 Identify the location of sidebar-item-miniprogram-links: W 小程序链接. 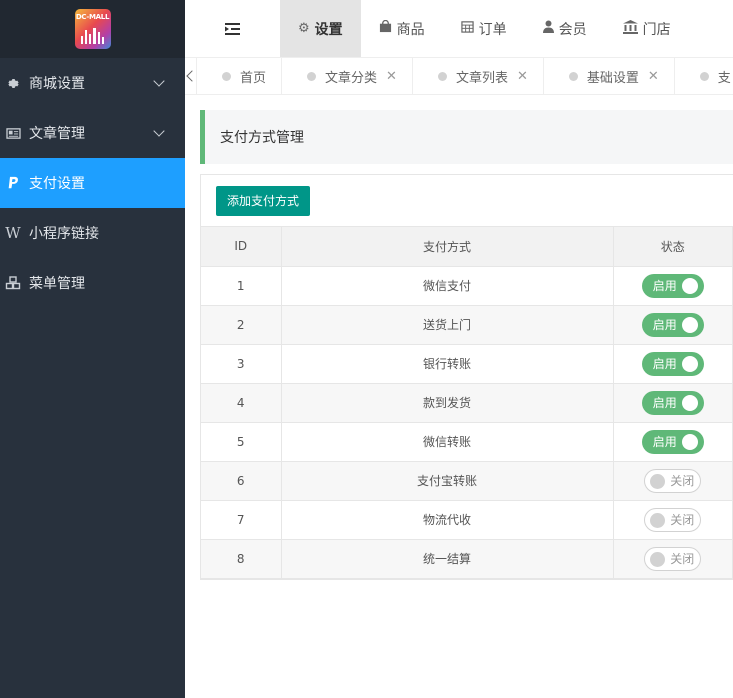
(92, 233).